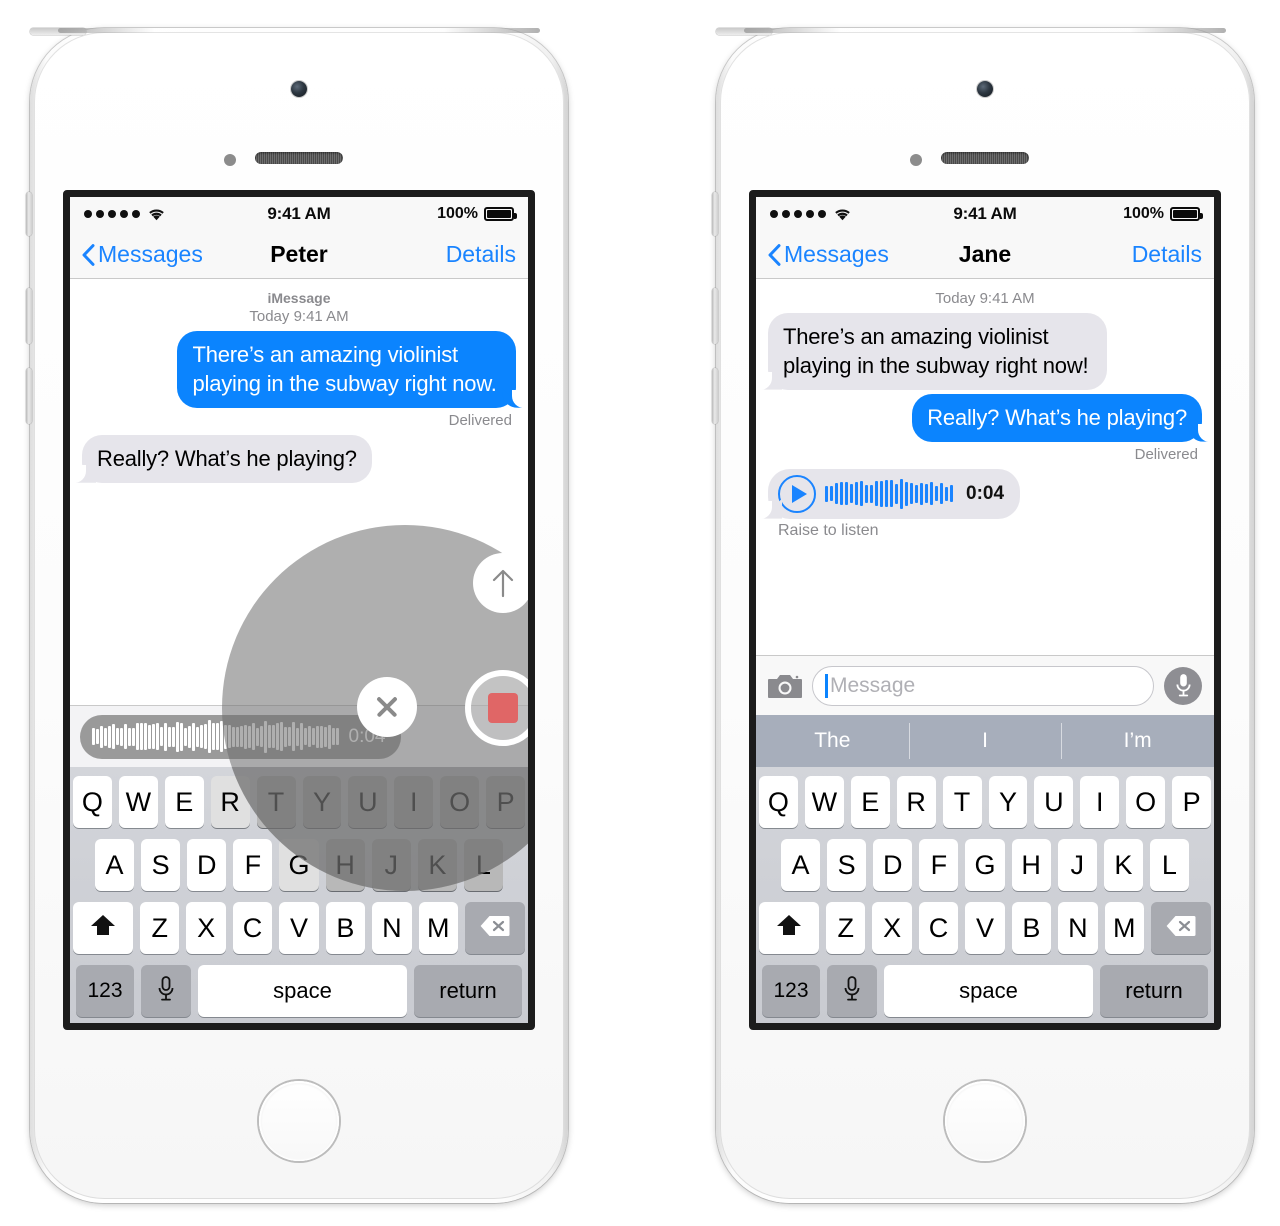 This screenshot has height=1226, width=1280. I want to click on navigation-bar: Messages Jane Details, so click(985, 255).